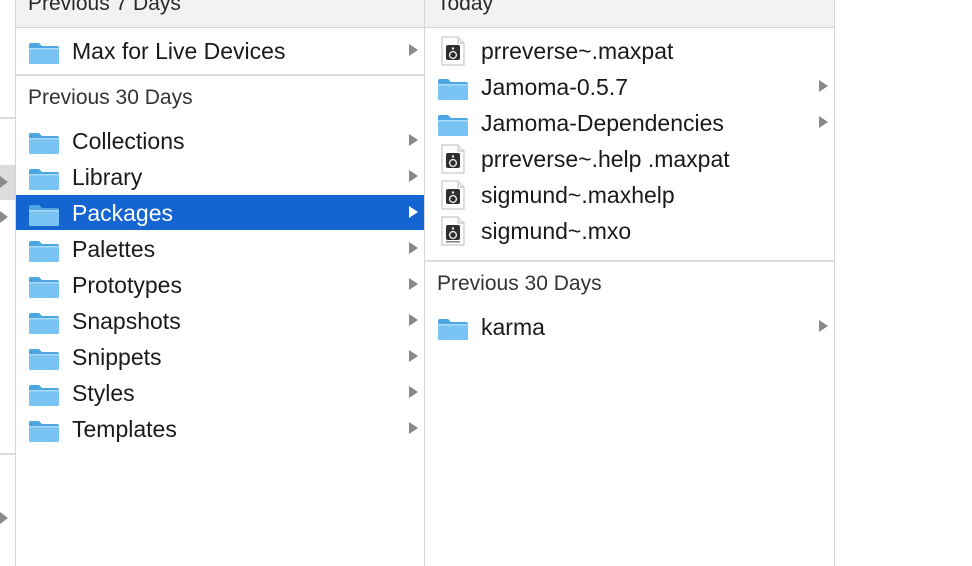 The image size is (972, 566). I want to click on list-item: sigmund~.maxhelp, so click(629, 194).